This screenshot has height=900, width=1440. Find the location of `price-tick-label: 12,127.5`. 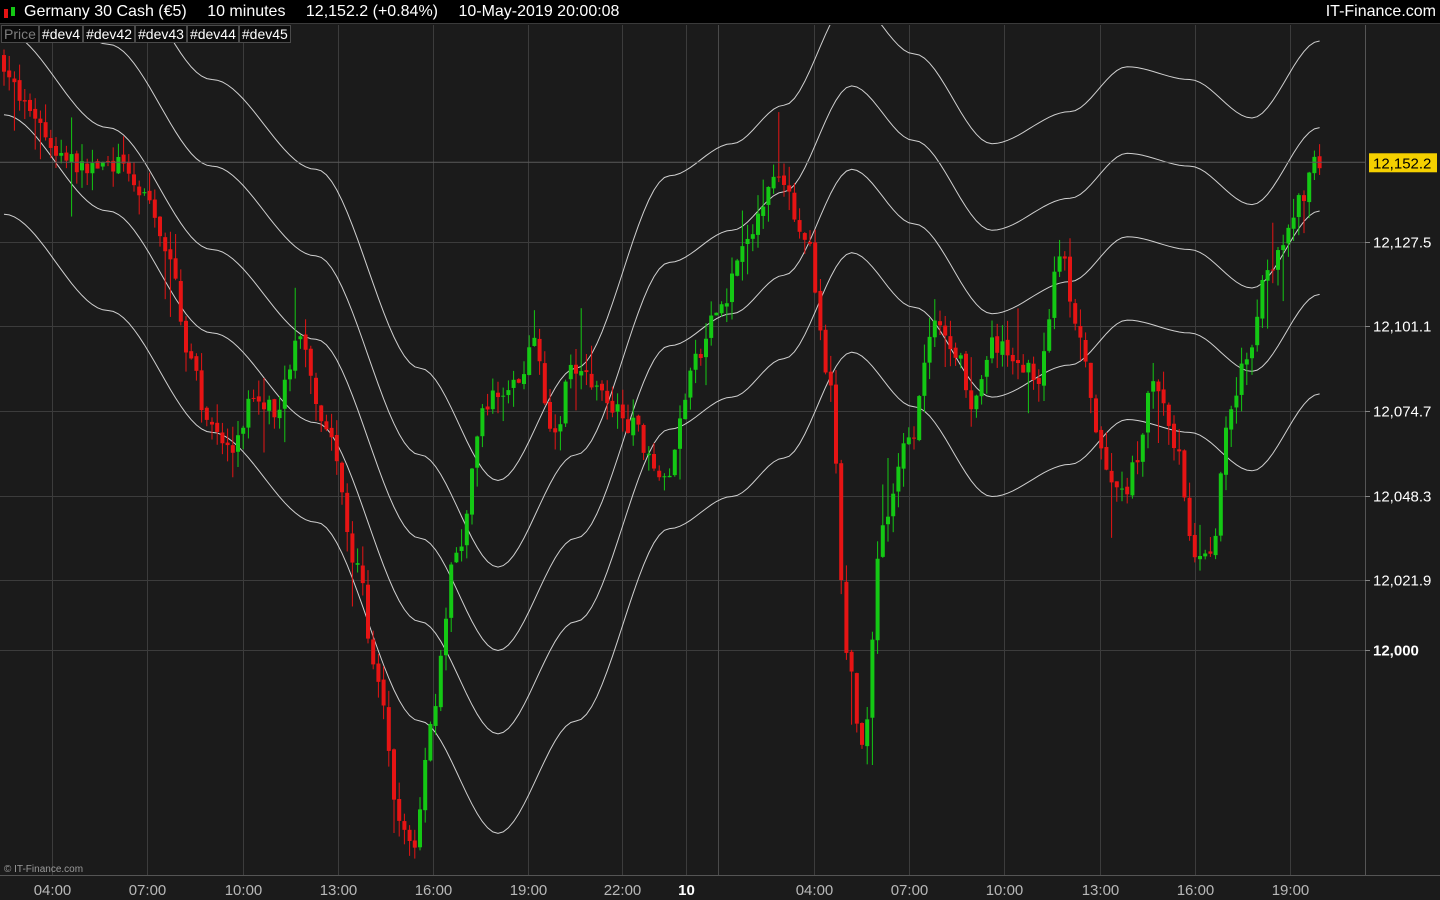

price-tick-label: 12,127.5 is located at coordinates (1402, 243).